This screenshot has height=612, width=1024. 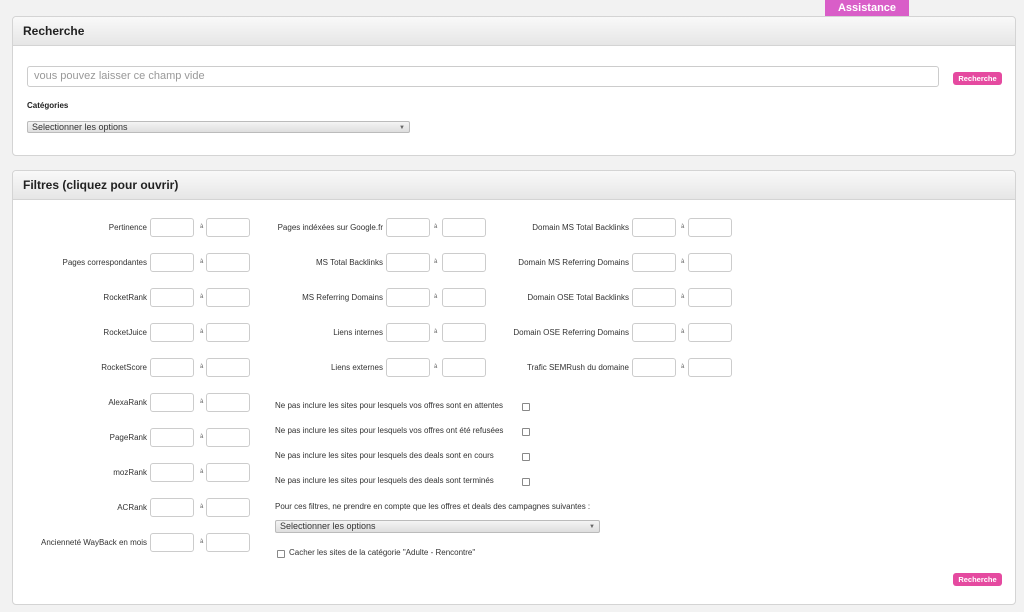 I want to click on categories-select: Selectionner les options ▼, so click(x=218, y=127).